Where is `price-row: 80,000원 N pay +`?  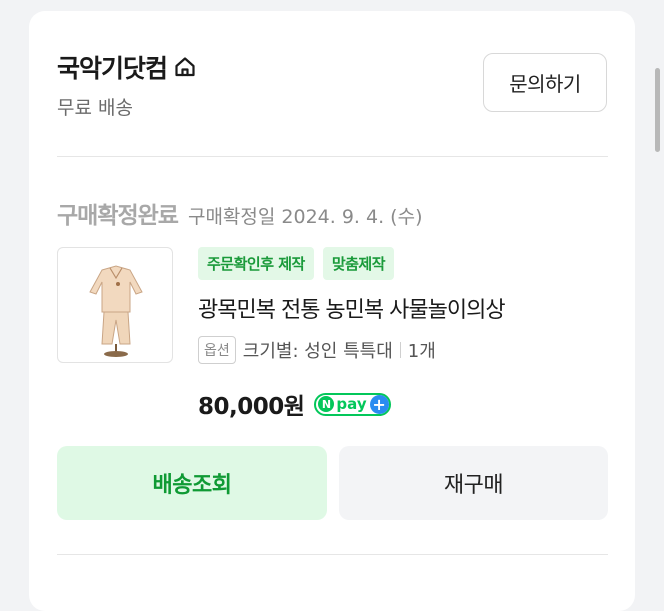 price-row: 80,000원 N pay + is located at coordinates (294, 404).